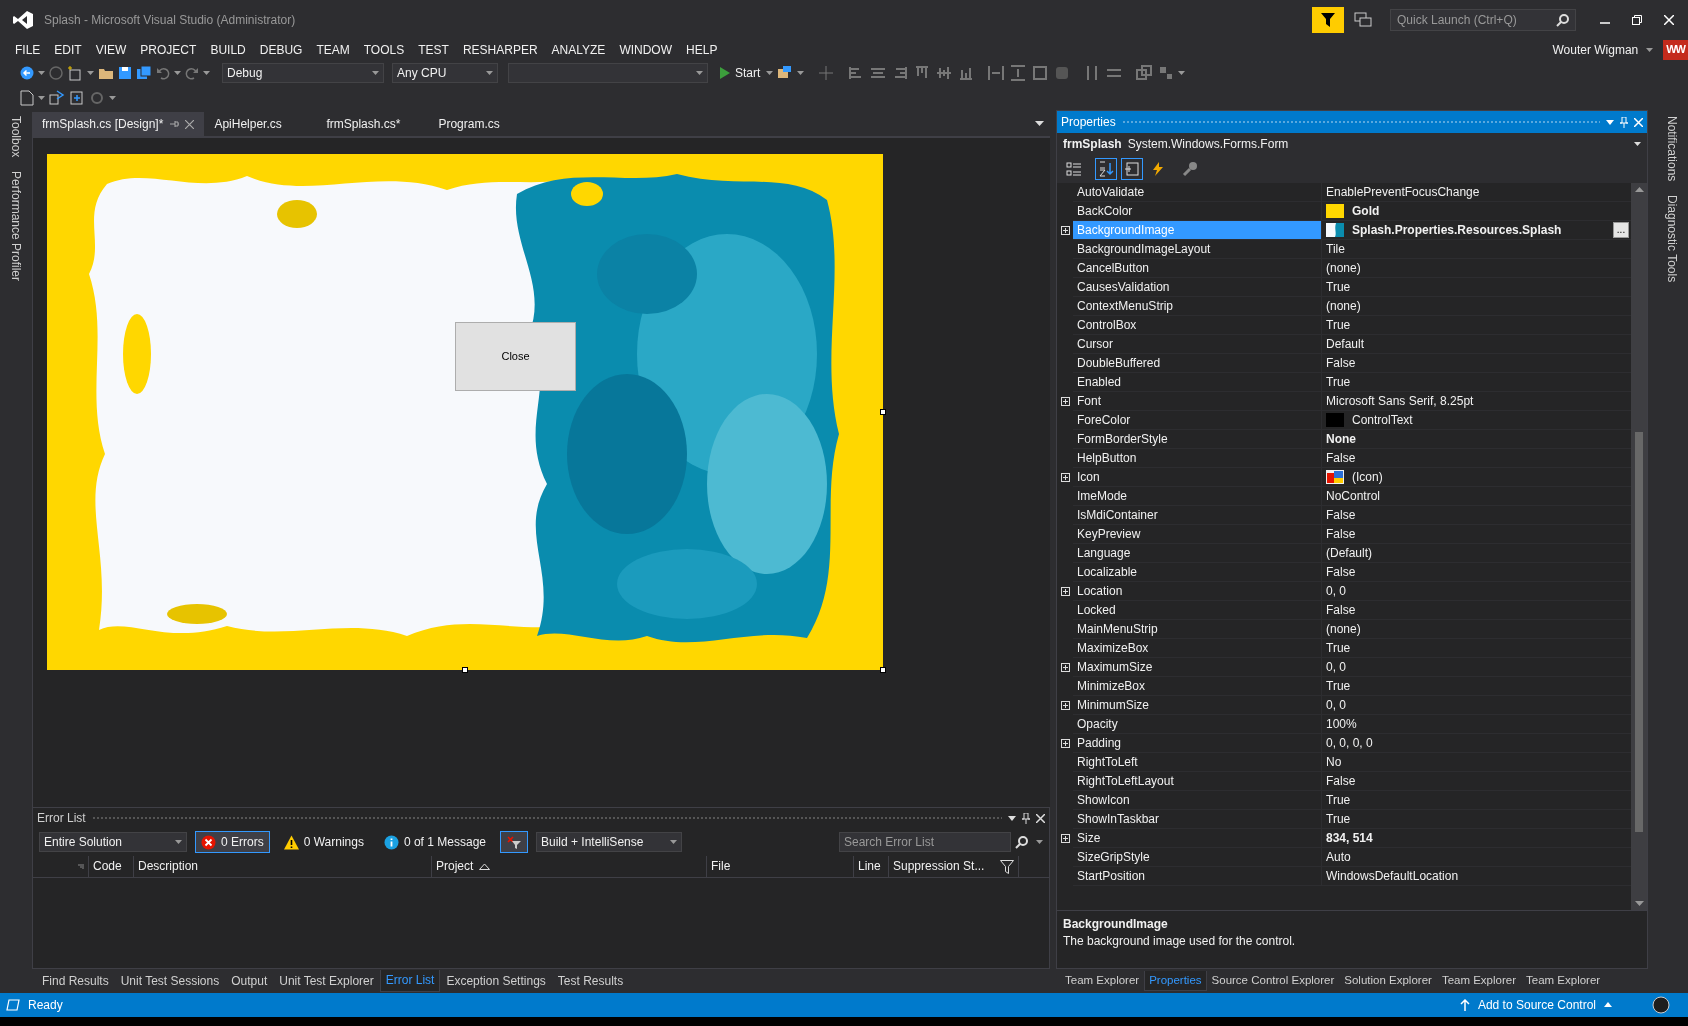 Image resolution: width=1688 pixels, height=1026 pixels. What do you see at coordinates (1672, 149) in the screenshot?
I see `side-tab: Notifications` at bounding box center [1672, 149].